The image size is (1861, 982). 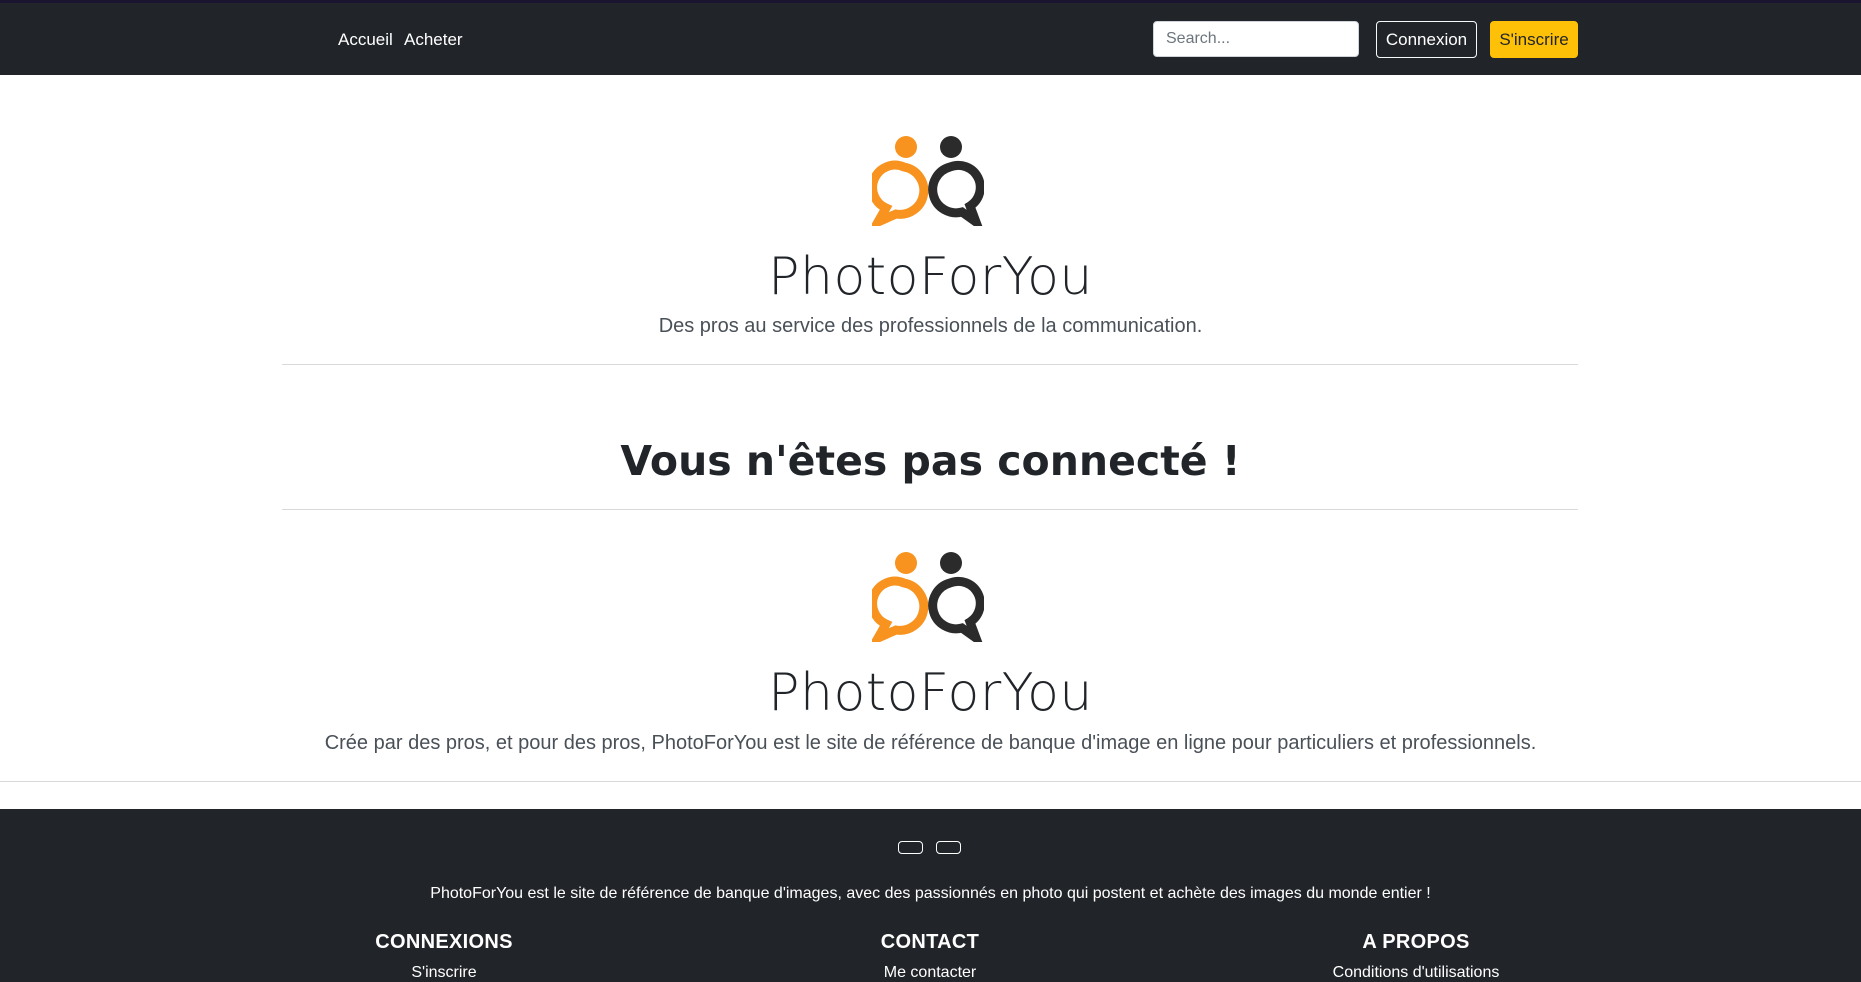 I want to click on nav-link-acheter: Acheter, so click(x=433, y=40).